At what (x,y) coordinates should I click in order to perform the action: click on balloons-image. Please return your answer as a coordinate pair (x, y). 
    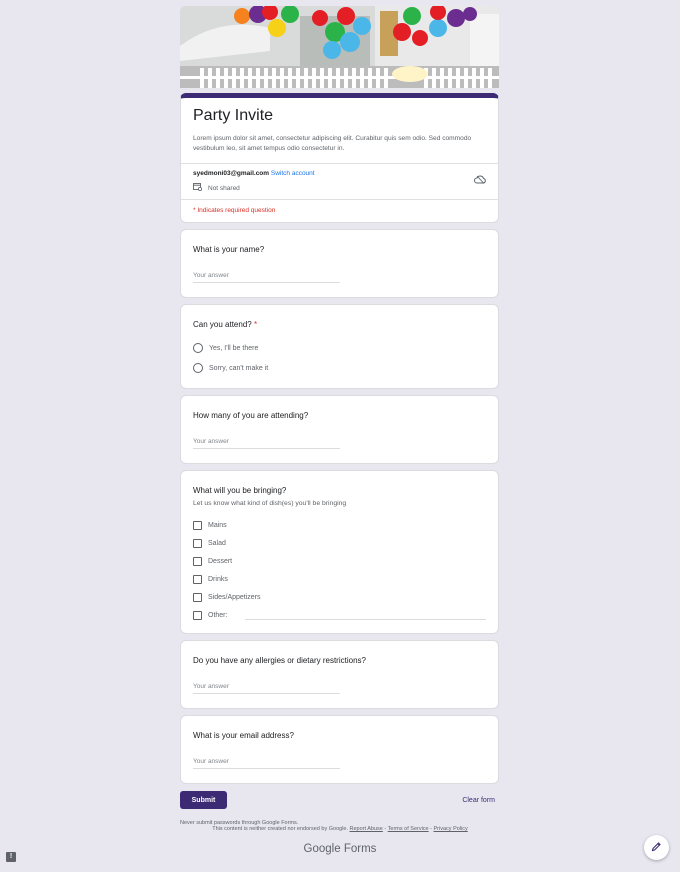
    Looking at the image, I should click on (339, 47).